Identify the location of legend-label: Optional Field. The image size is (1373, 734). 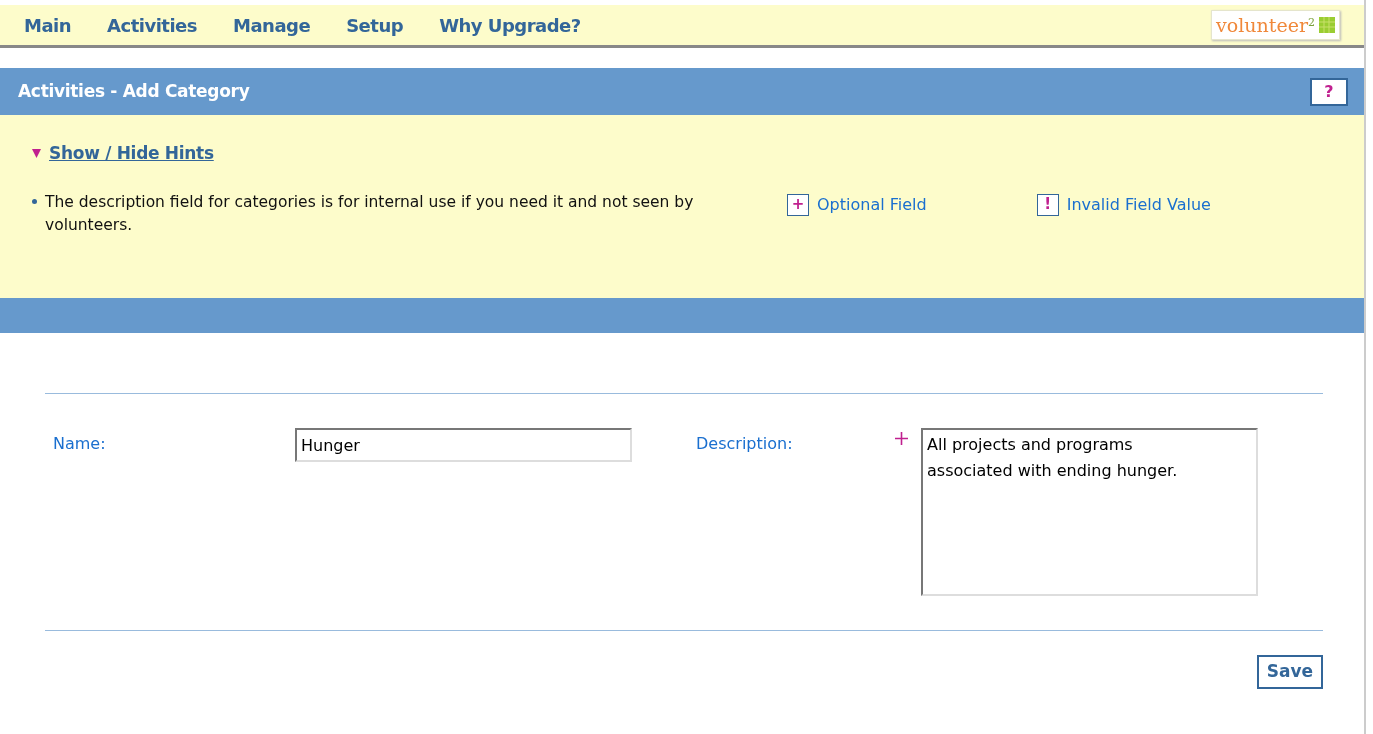
(872, 204).